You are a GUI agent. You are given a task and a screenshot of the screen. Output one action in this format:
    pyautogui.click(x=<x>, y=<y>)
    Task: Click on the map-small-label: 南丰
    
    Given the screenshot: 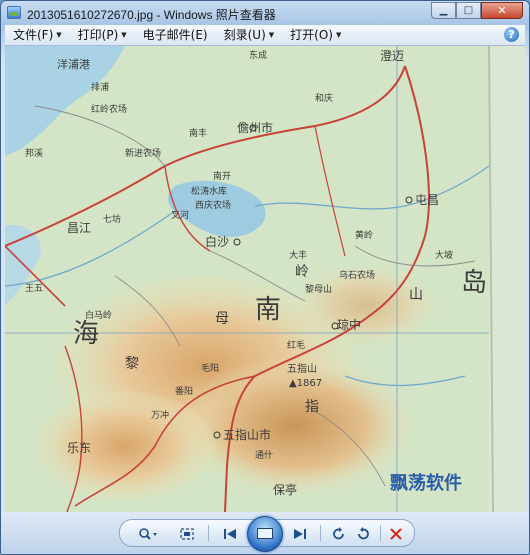 What is the action you would take?
    pyautogui.click(x=198, y=133)
    